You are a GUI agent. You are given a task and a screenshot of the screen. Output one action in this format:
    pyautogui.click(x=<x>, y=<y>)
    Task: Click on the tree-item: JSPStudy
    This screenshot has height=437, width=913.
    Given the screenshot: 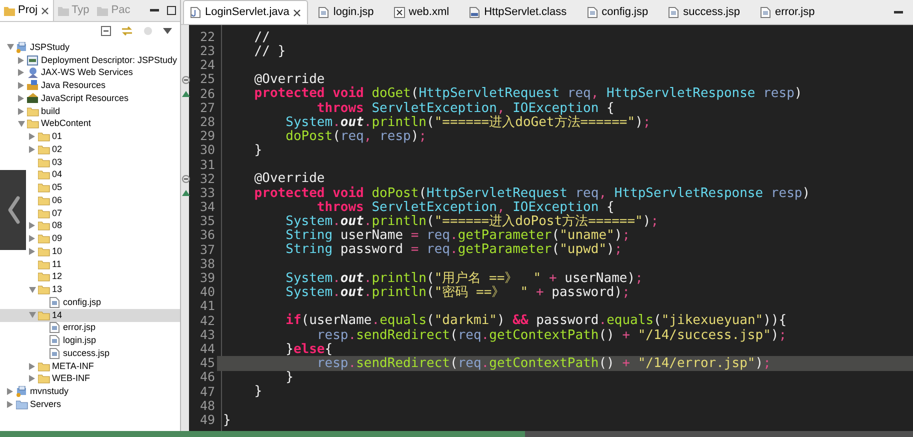 What is the action you would take?
    pyautogui.click(x=38, y=47)
    